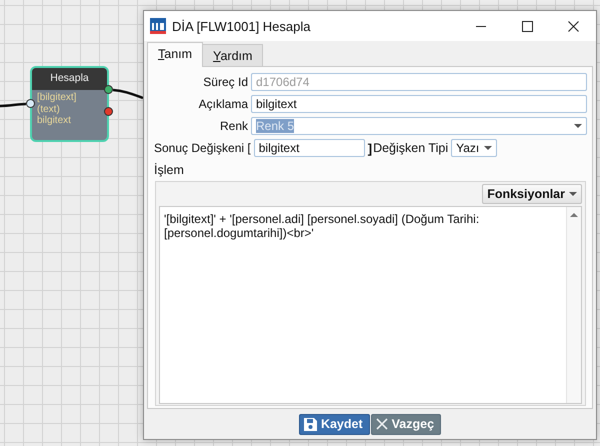 Image resolution: width=600 pixels, height=446 pixels. I want to click on save-button: Kaydet, so click(334, 424).